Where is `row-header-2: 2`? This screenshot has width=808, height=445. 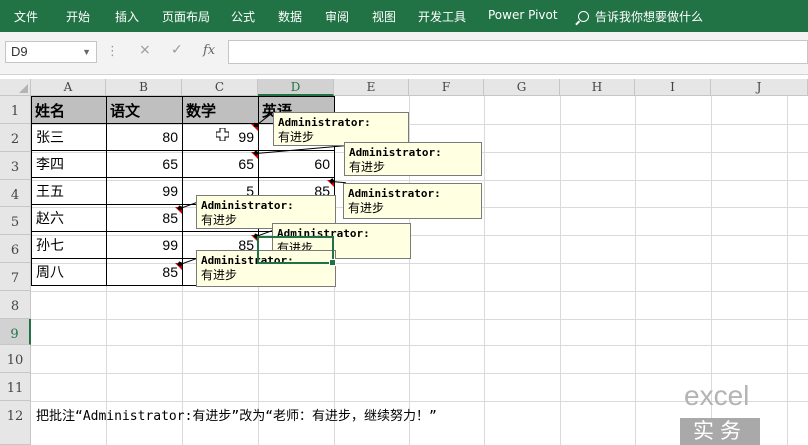 row-header-2: 2 is located at coordinates (15, 138).